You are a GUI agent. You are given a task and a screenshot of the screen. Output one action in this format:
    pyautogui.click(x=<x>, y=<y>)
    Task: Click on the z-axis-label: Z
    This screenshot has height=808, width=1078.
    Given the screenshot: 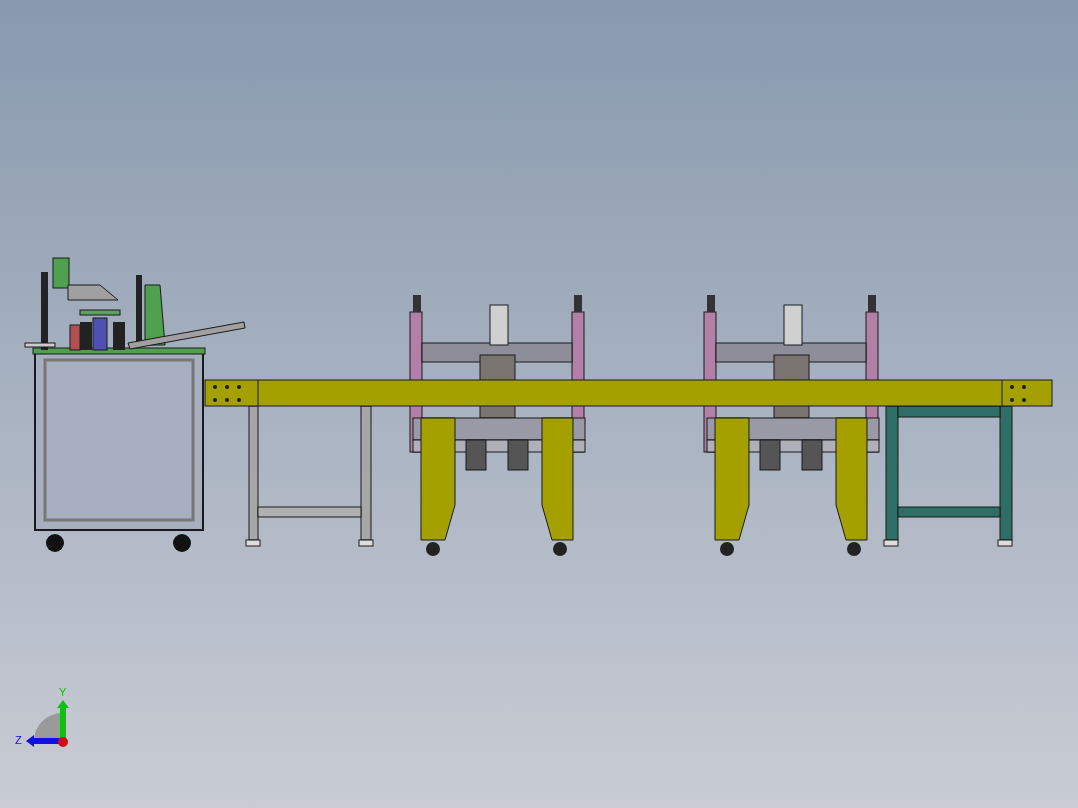 What is the action you would take?
    pyautogui.click(x=18, y=740)
    